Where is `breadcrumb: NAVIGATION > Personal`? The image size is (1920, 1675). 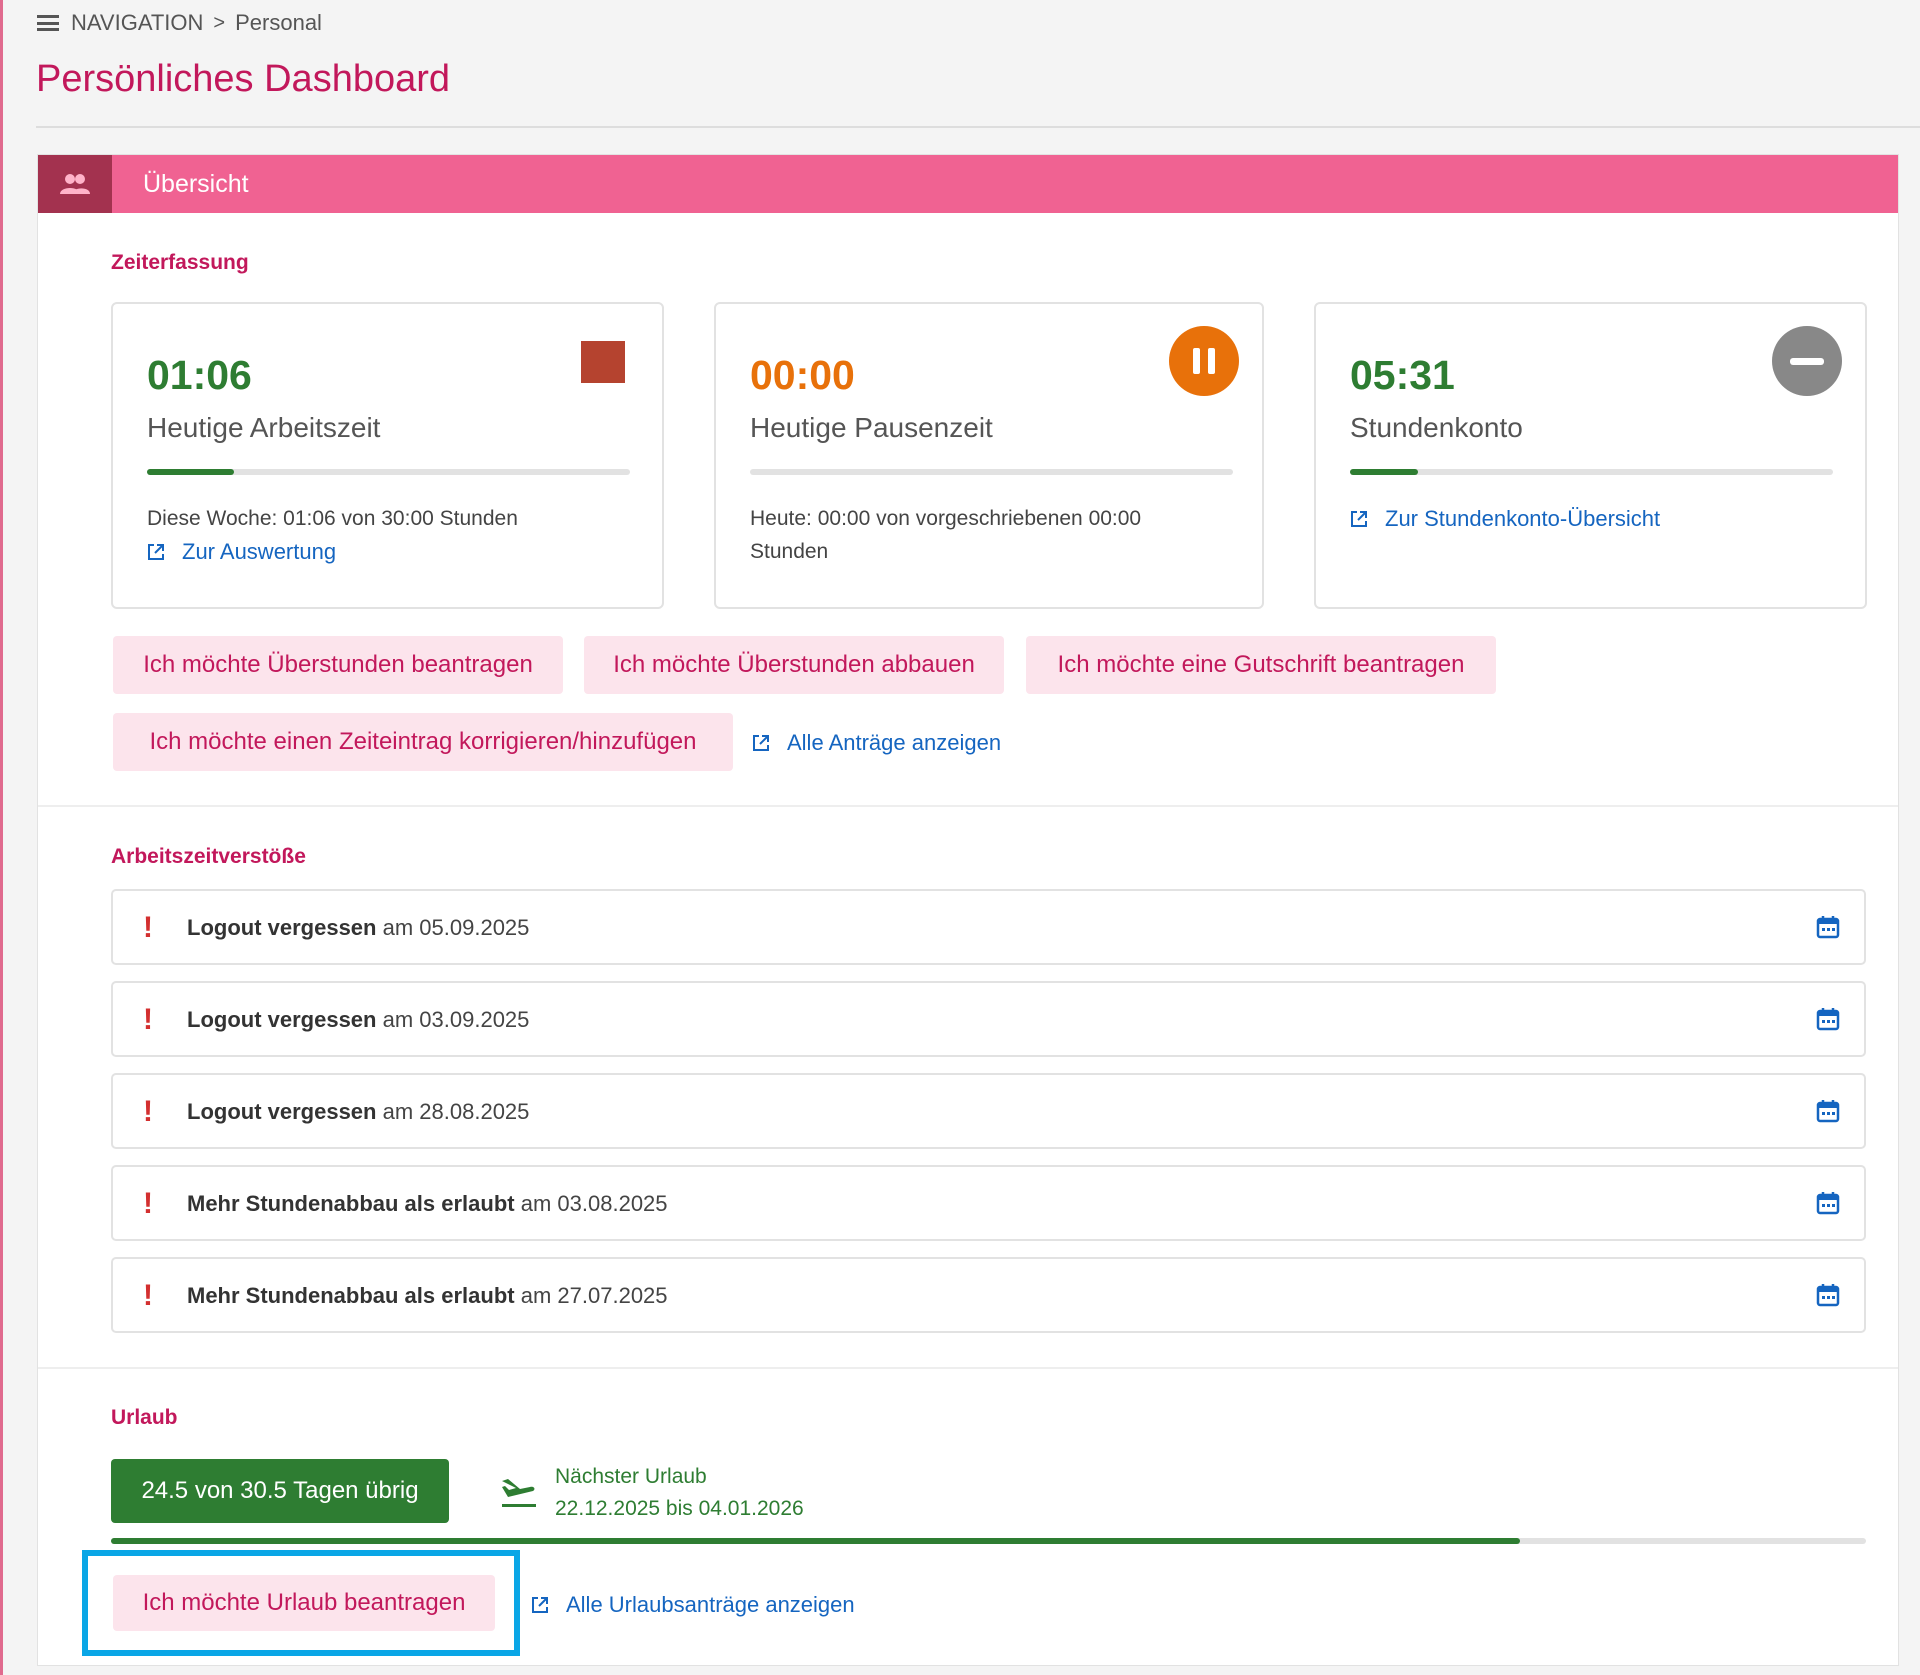 breadcrumb: NAVIGATION > Personal is located at coordinates (179, 23).